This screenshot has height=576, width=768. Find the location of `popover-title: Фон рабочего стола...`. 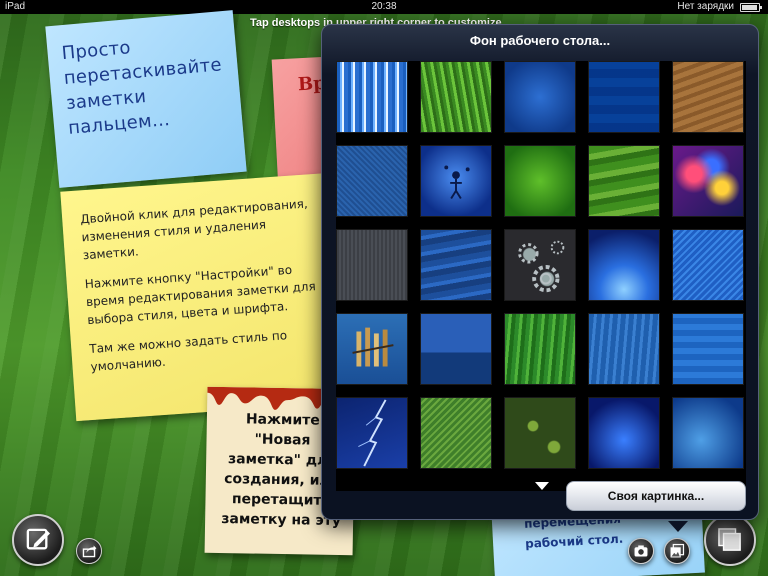

popover-title: Фон рабочего стола... is located at coordinates (540, 40).